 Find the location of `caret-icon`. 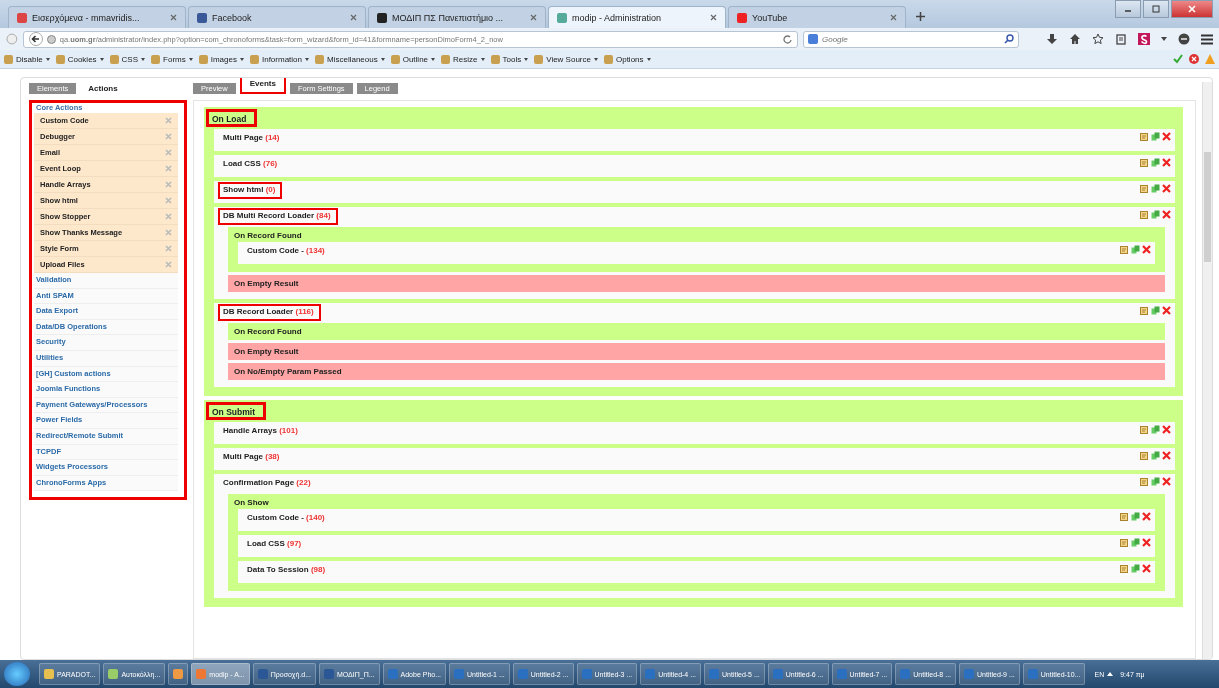

caret-icon is located at coordinates (1164, 39).